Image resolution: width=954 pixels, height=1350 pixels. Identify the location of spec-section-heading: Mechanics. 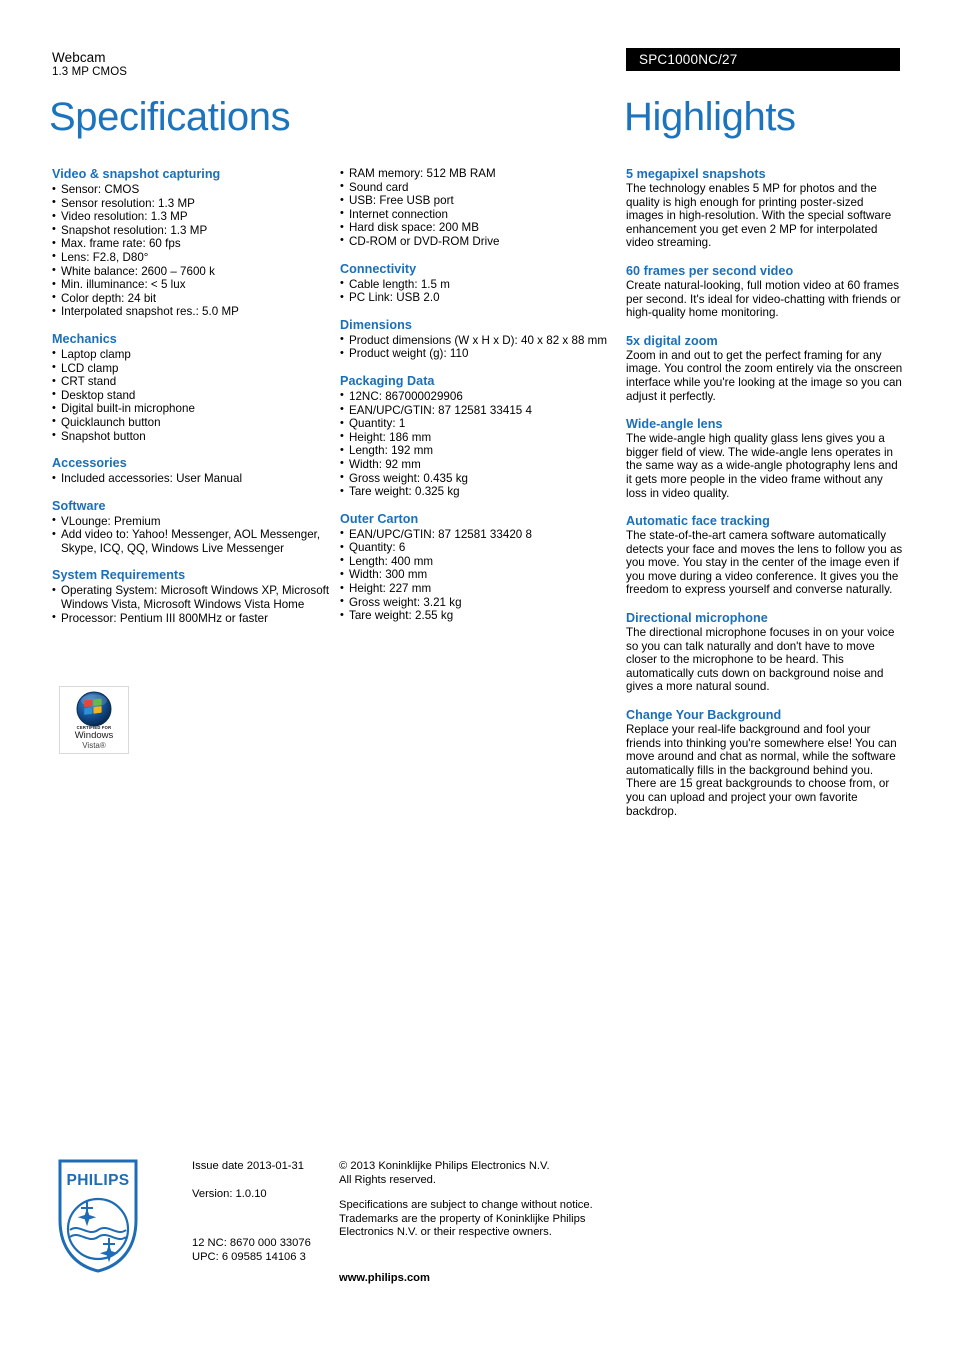
(84, 338).